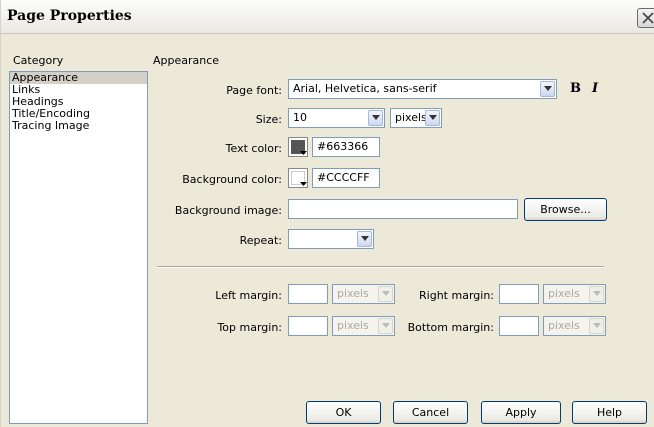 The height and width of the screenshot is (427, 654). I want to click on bottom-margin-input, so click(519, 326).